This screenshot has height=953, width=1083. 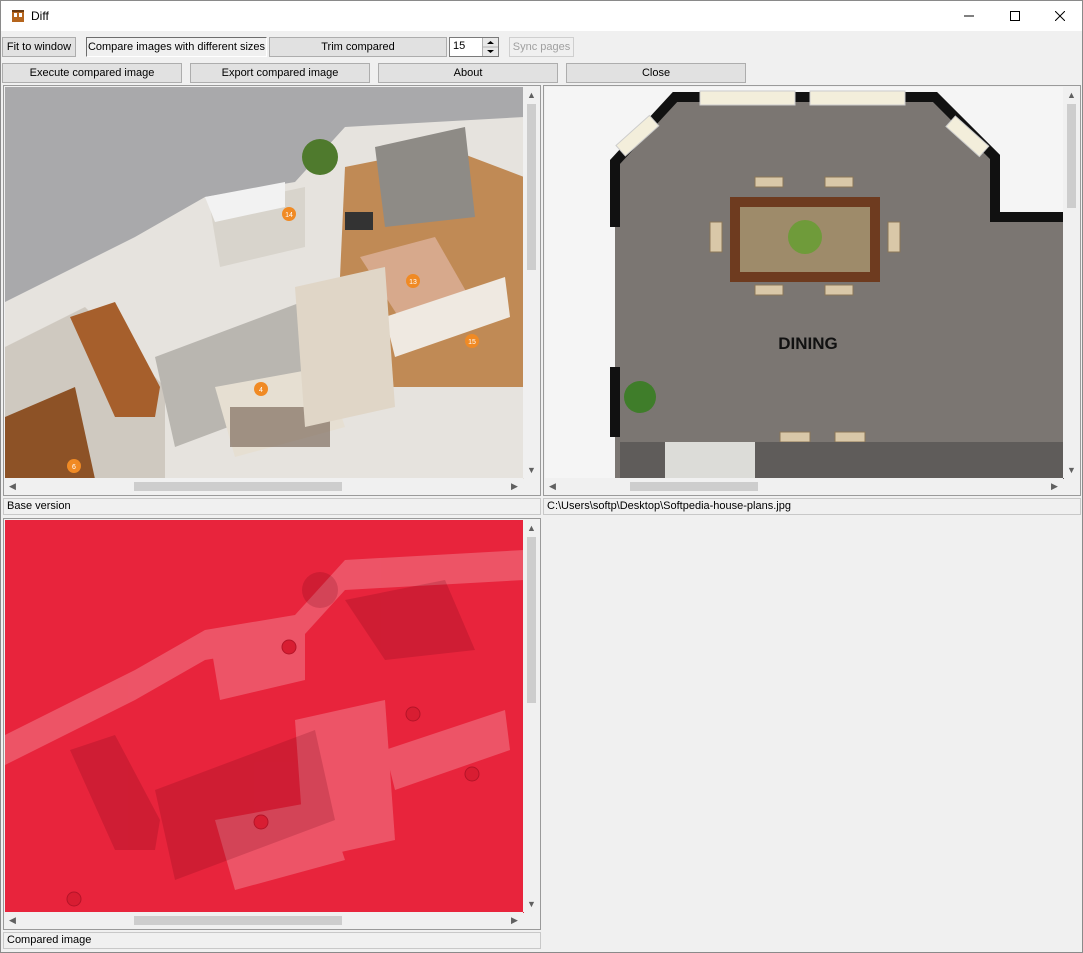 I want to click on minimize-icon, so click(x=969, y=16).